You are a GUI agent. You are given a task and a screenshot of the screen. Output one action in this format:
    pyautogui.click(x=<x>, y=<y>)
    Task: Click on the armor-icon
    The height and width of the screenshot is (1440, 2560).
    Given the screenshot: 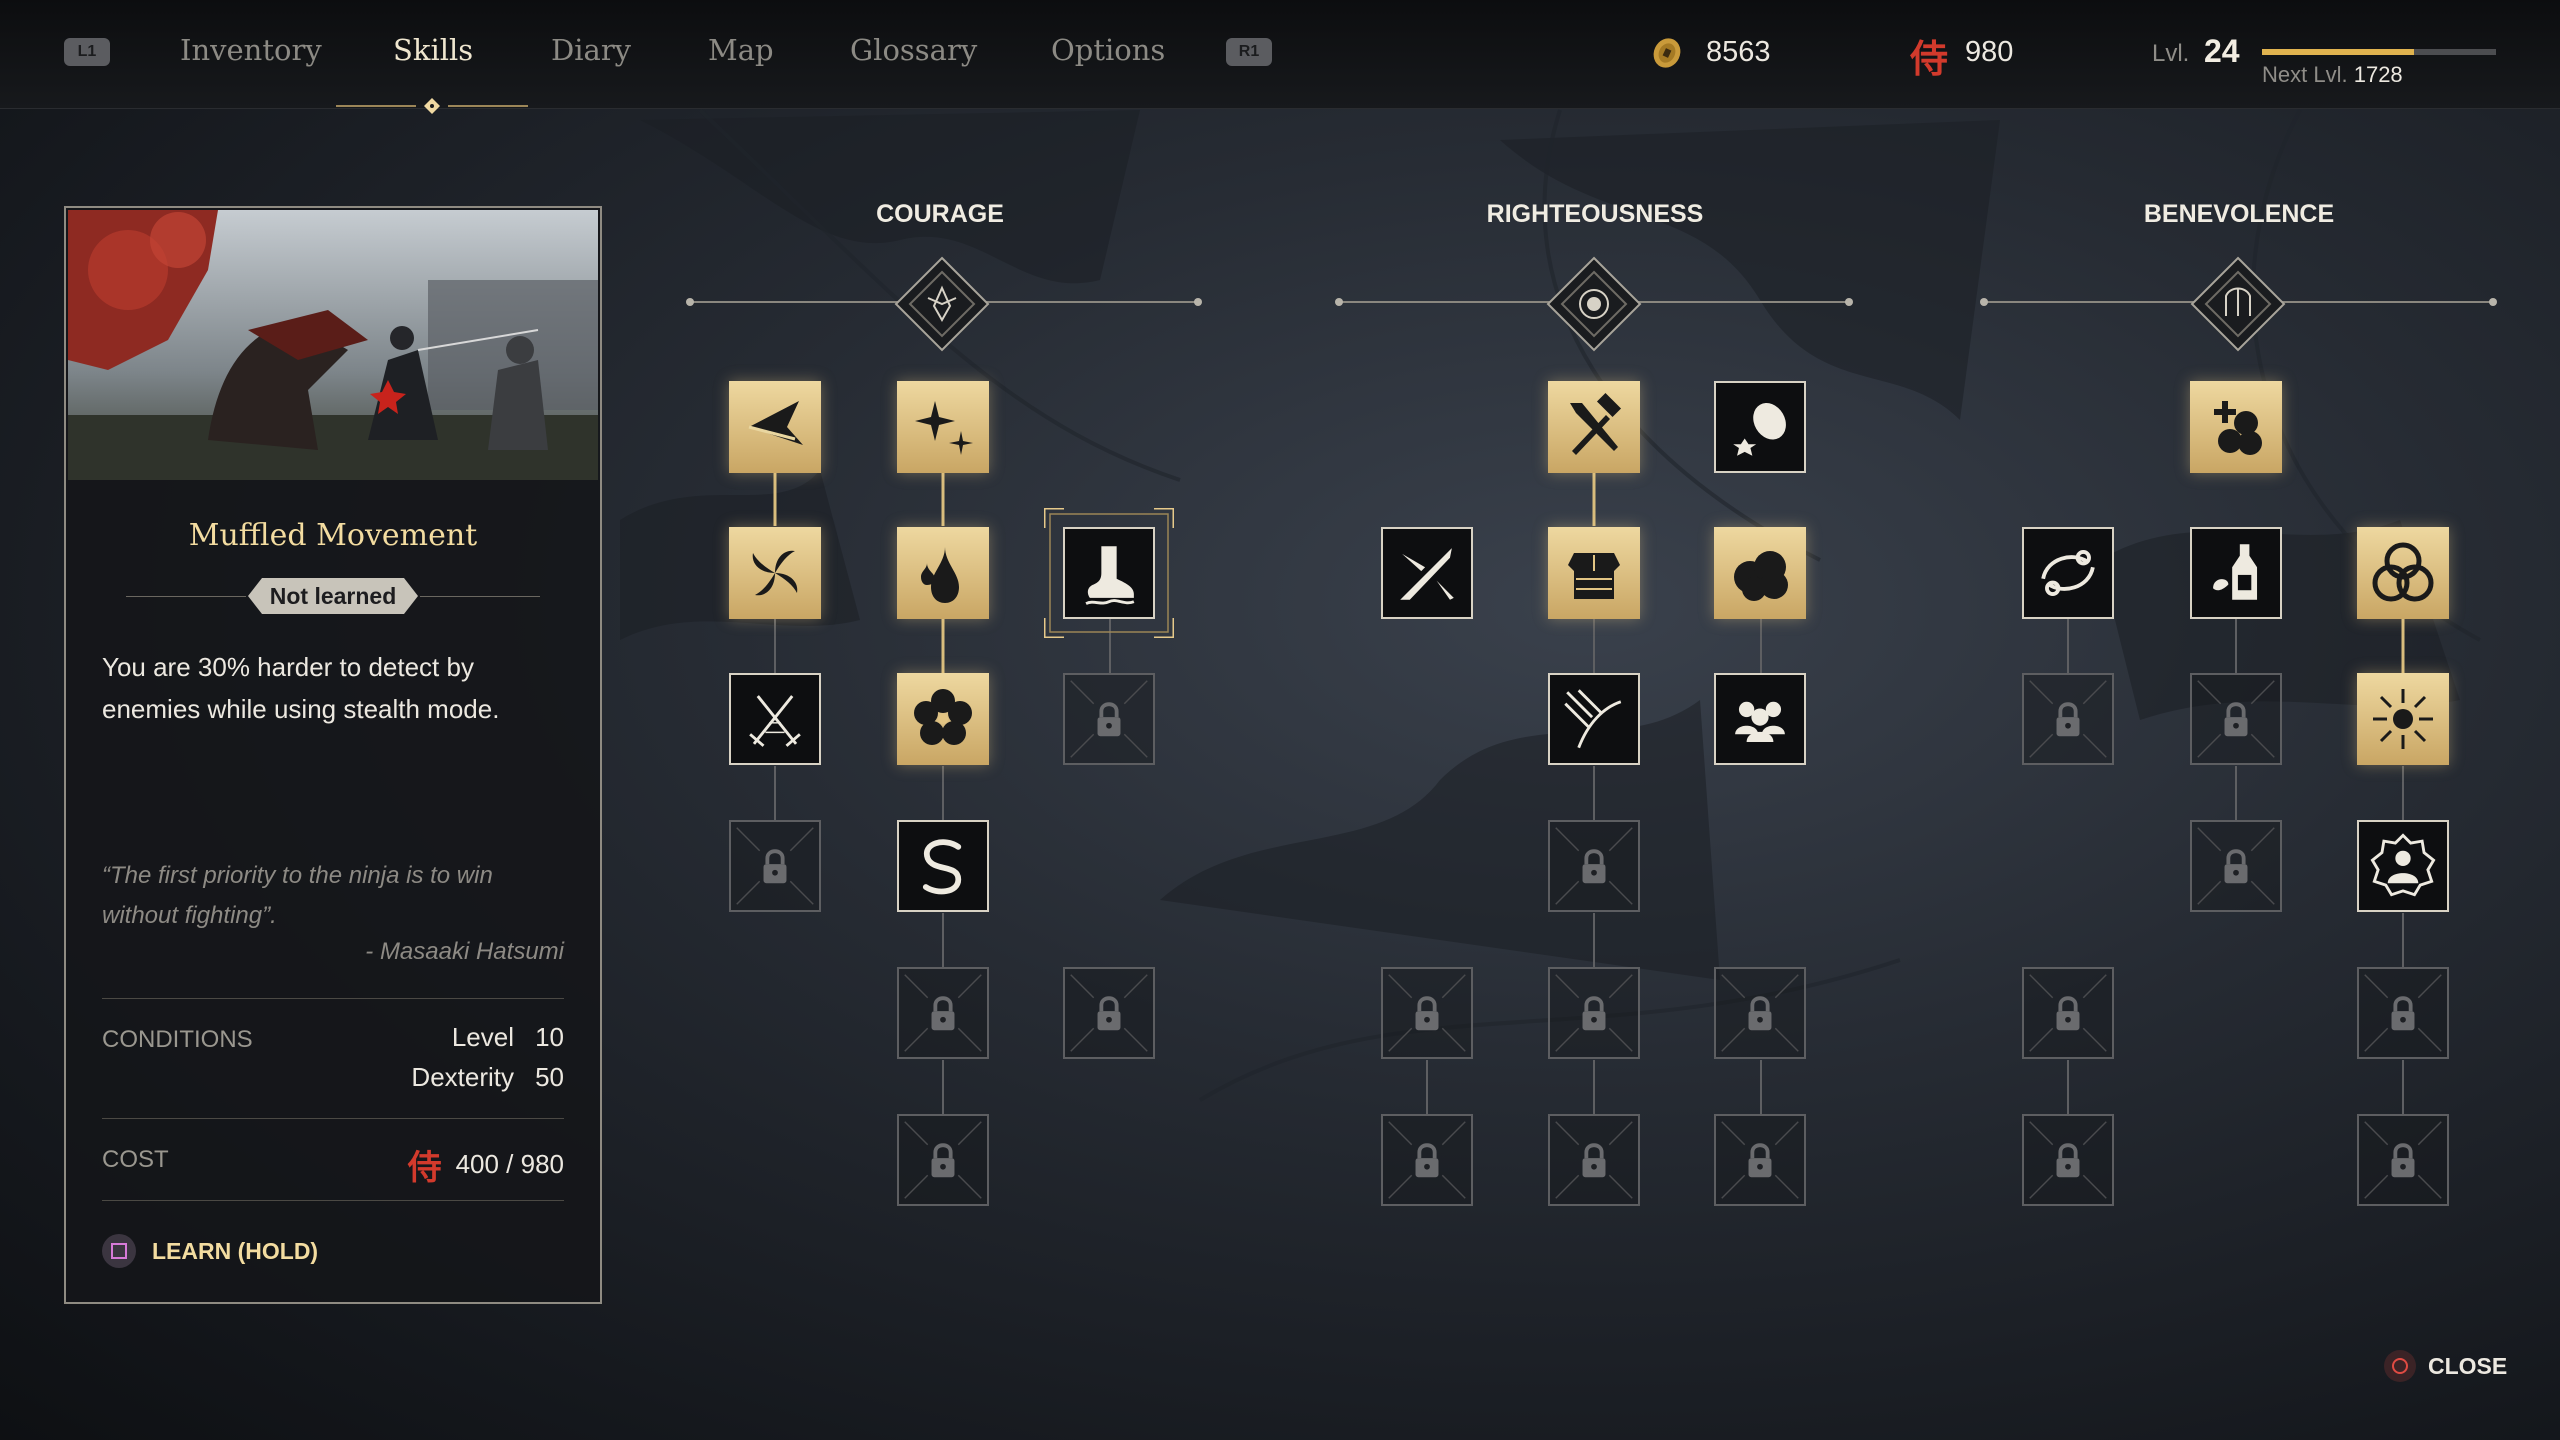 What is the action you would take?
    pyautogui.click(x=1594, y=576)
    